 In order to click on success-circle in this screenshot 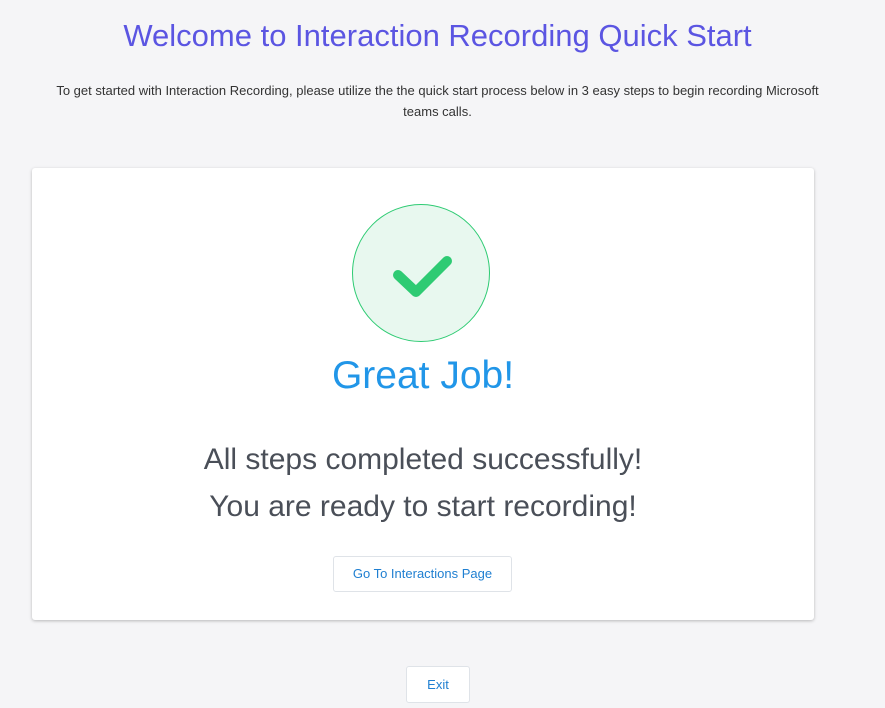, I will do `click(421, 273)`.